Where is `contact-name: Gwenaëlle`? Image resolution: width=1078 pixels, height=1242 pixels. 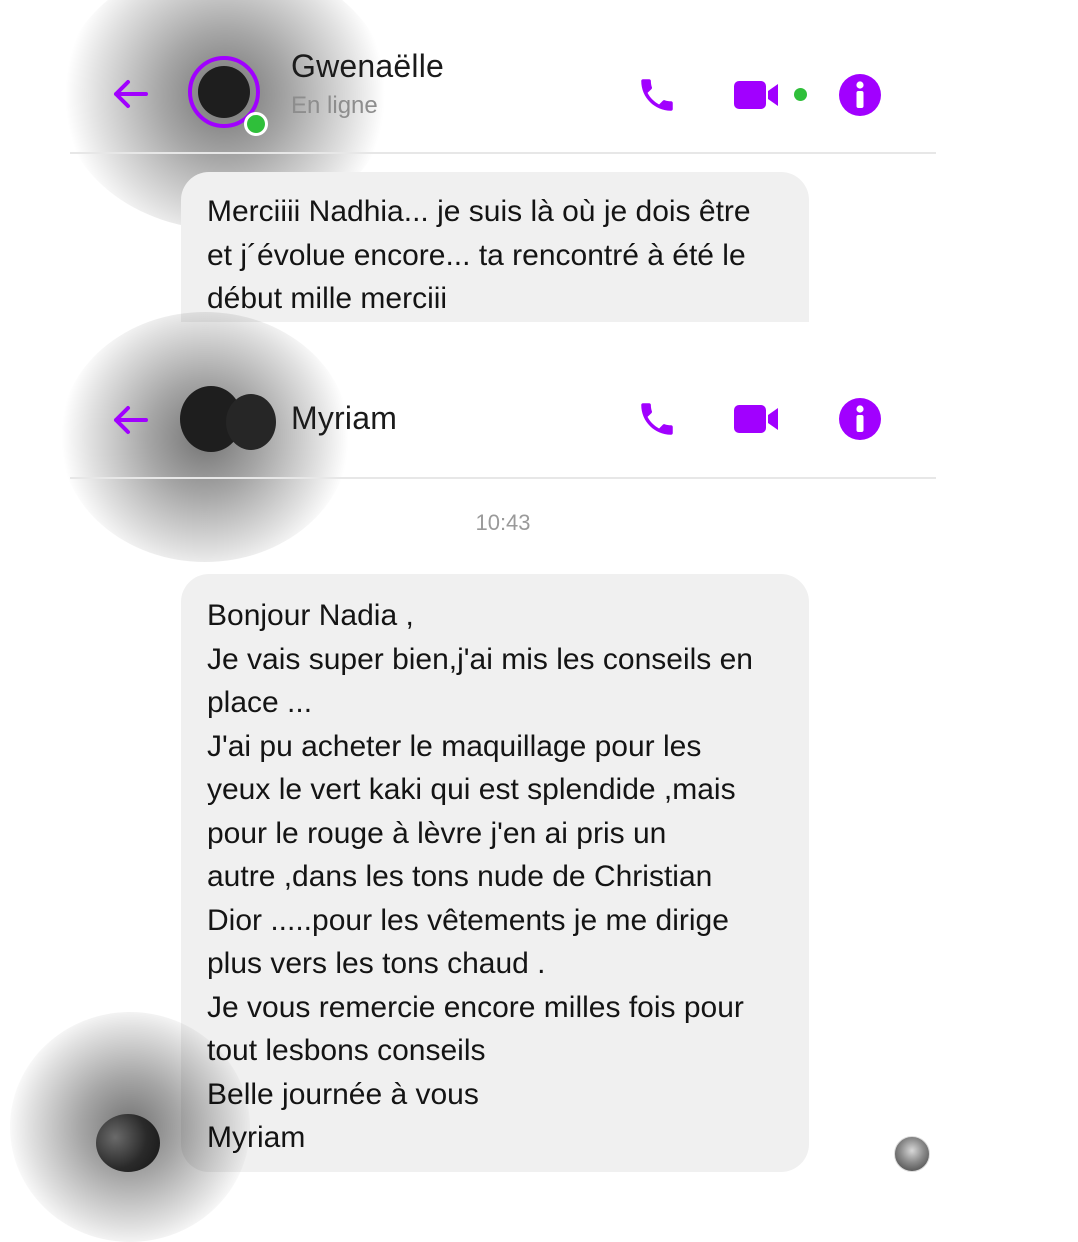 contact-name: Gwenaëlle is located at coordinates (368, 66).